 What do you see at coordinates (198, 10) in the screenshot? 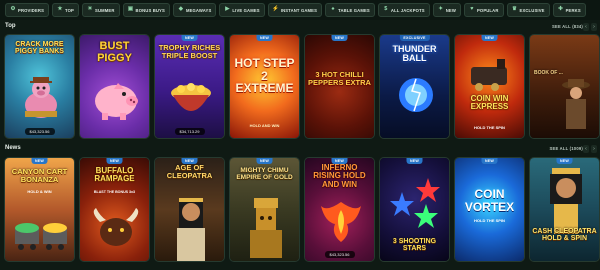
I see `filter-label: MEGAWAYS` at bounding box center [198, 10].